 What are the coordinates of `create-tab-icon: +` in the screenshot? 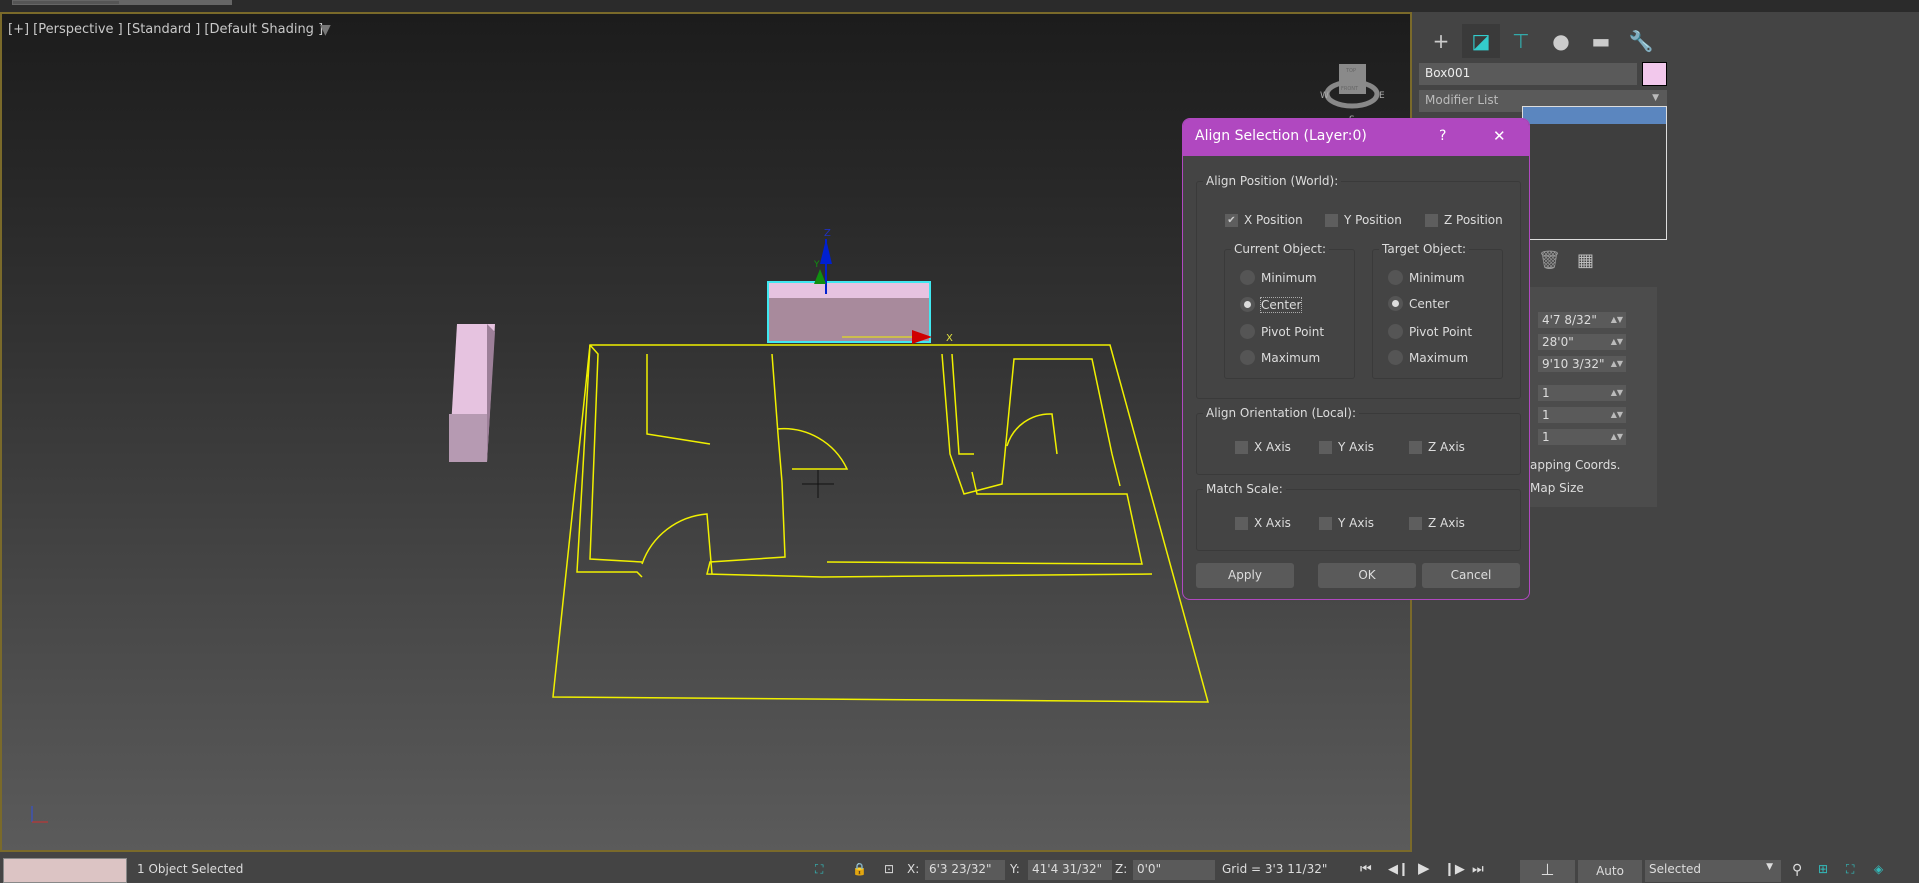 It's located at (1441, 41).